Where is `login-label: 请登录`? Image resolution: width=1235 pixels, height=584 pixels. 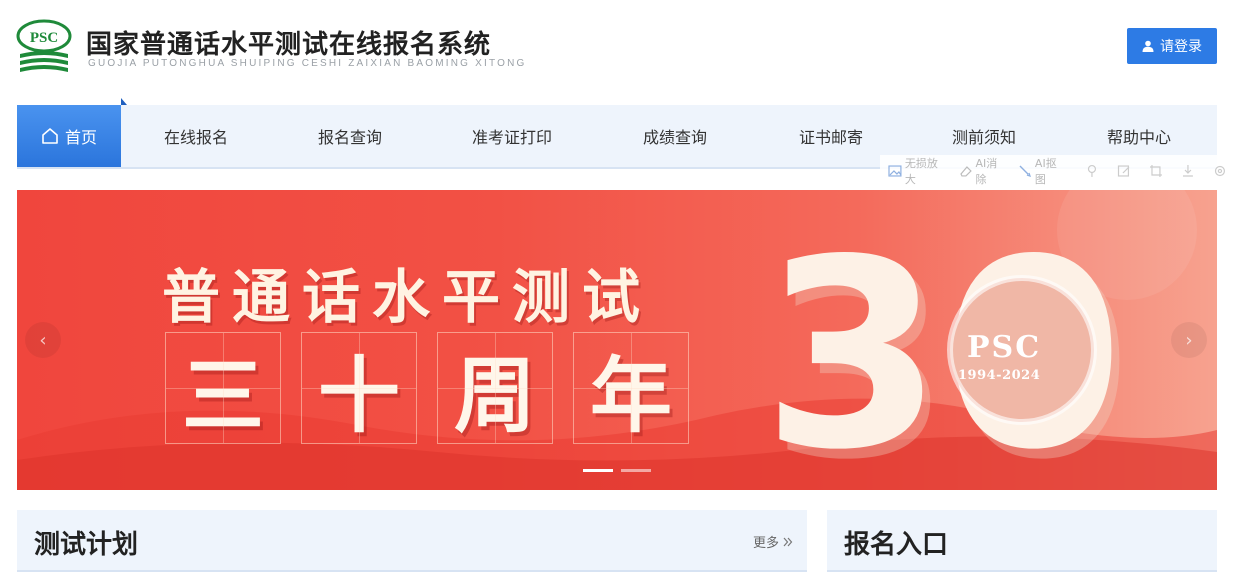
login-label: 请登录 is located at coordinates (1181, 47).